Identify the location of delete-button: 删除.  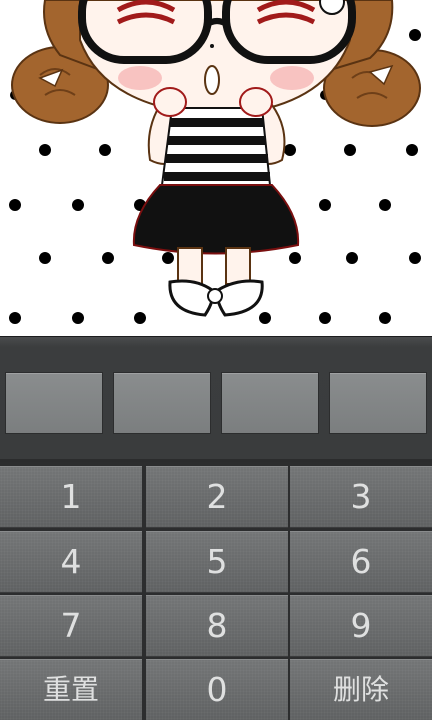
(361, 689).